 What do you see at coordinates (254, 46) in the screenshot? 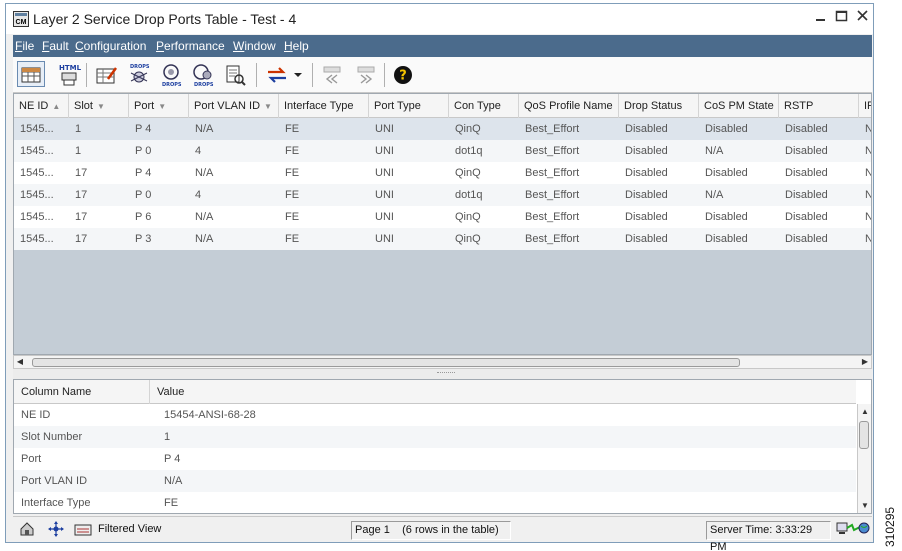
I see `menu-window: Window` at bounding box center [254, 46].